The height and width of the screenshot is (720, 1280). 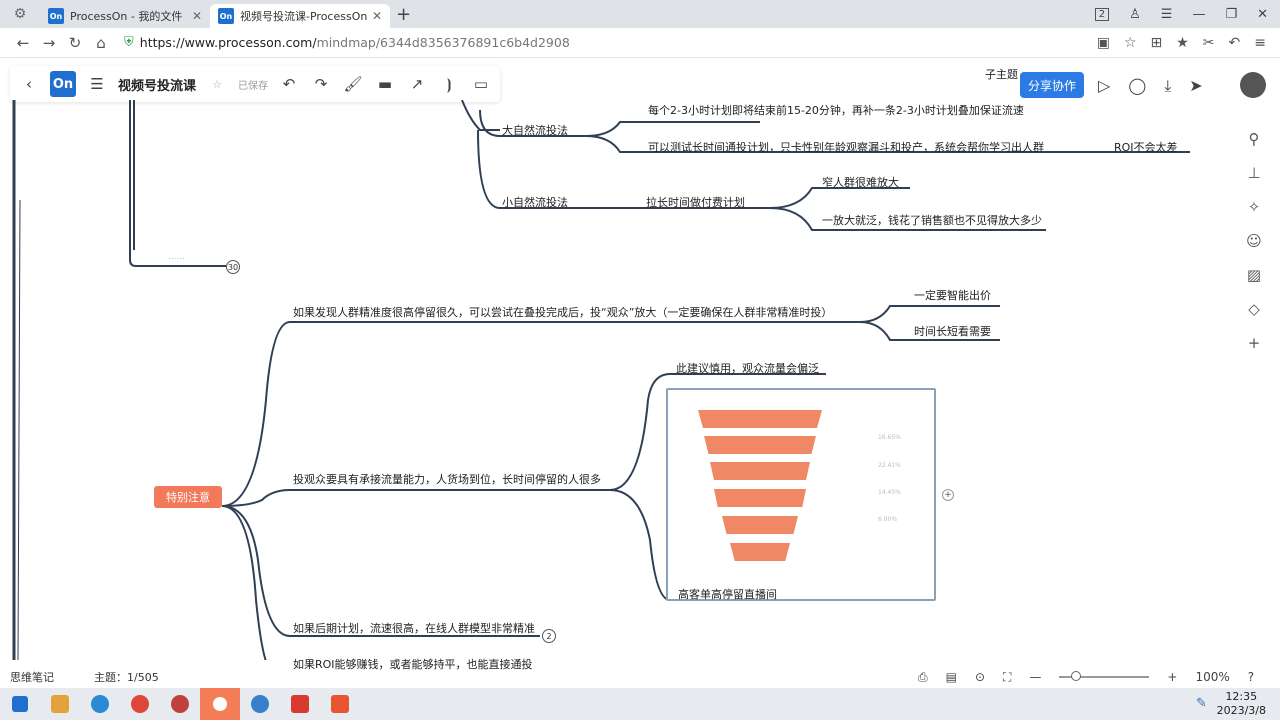 What do you see at coordinates (1104, 86) in the screenshot?
I see `present-icon: ▷` at bounding box center [1104, 86].